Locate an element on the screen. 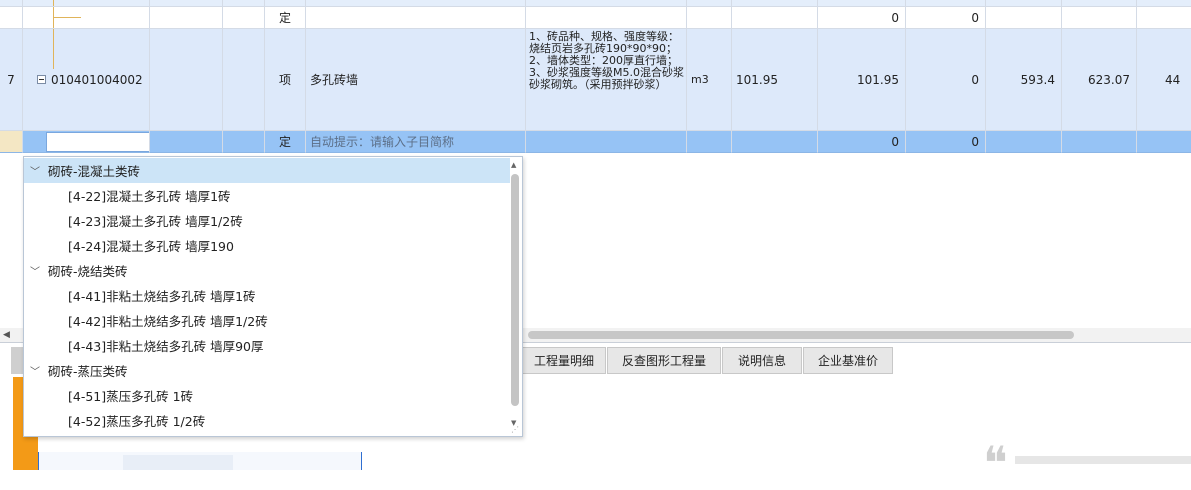  quantity-expression-cell: 101.95 is located at coordinates (775, 80).